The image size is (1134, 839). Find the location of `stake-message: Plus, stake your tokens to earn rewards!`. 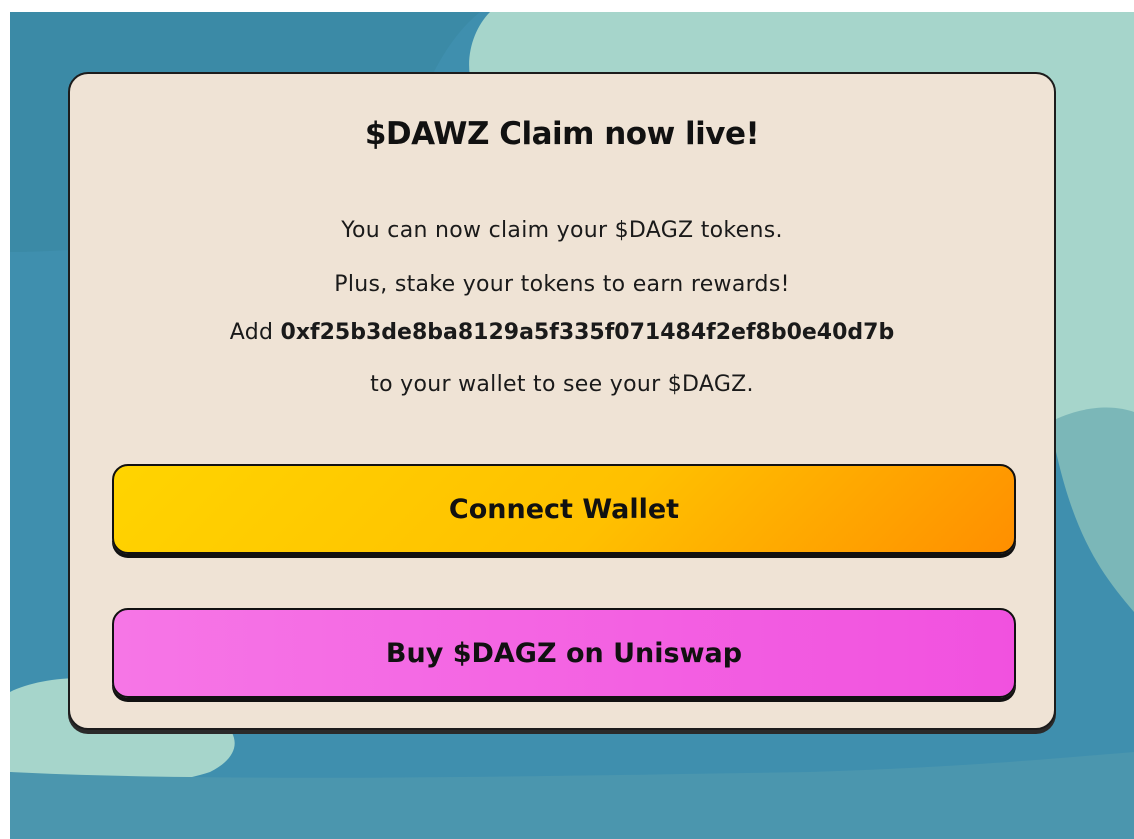

stake-message: Plus, stake your tokens to earn rewards! is located at coordinates (562, 284).